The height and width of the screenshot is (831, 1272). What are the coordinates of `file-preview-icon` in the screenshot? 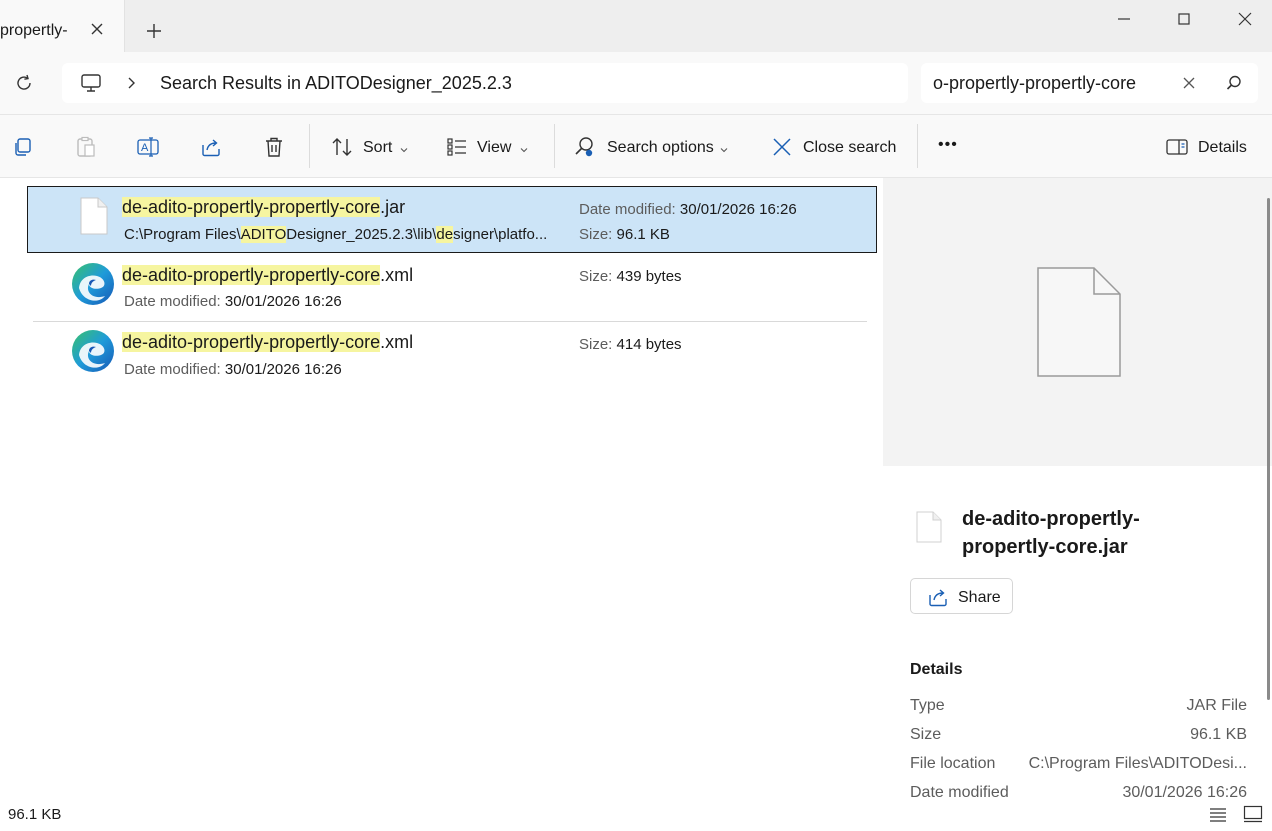 It's located at (1079, 322).